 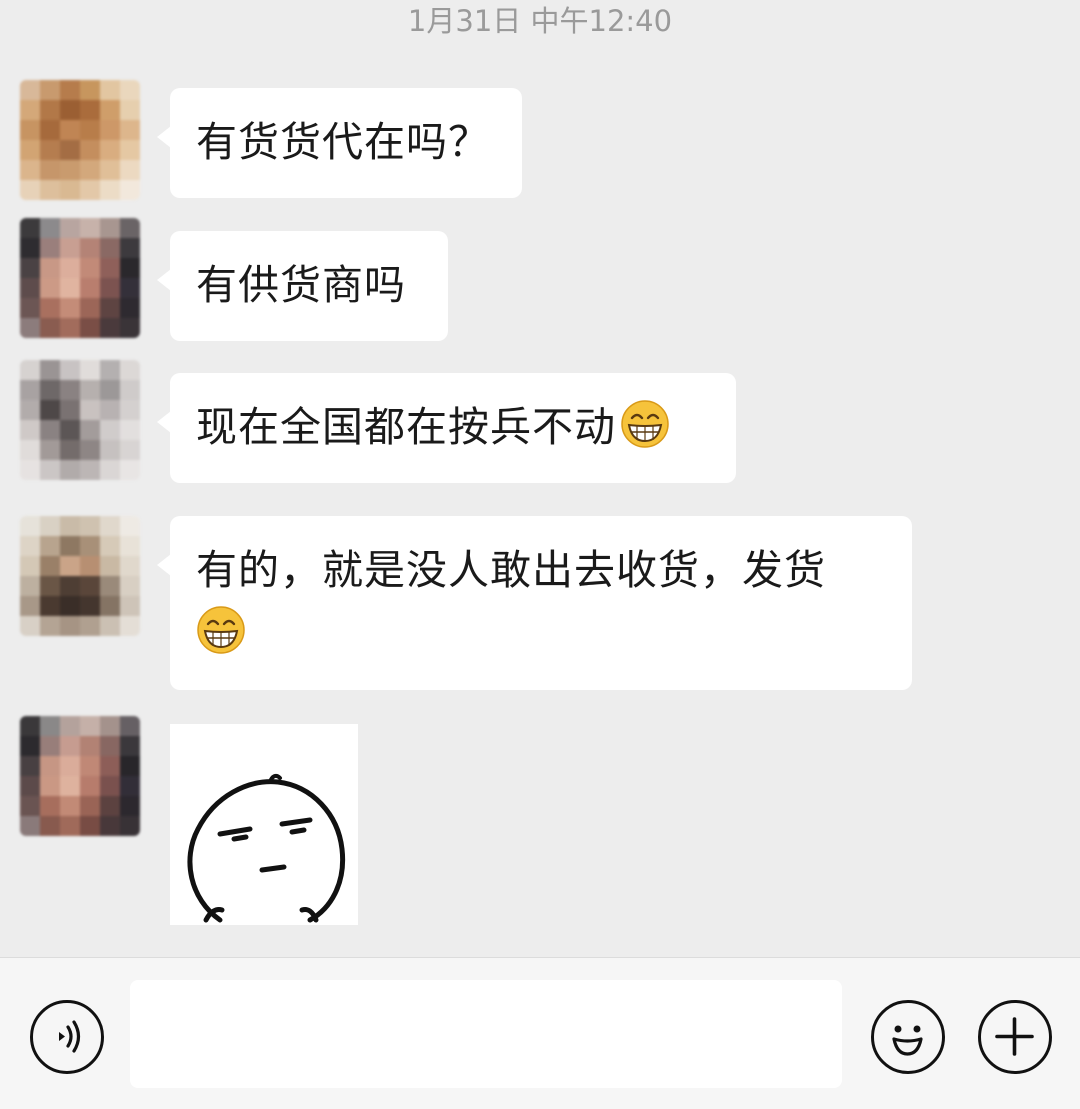 What do you see at coordinates (343, 142) in the screenshot?
I see `message-text: 有货货代在吗？` at bounding box center [343, 142].